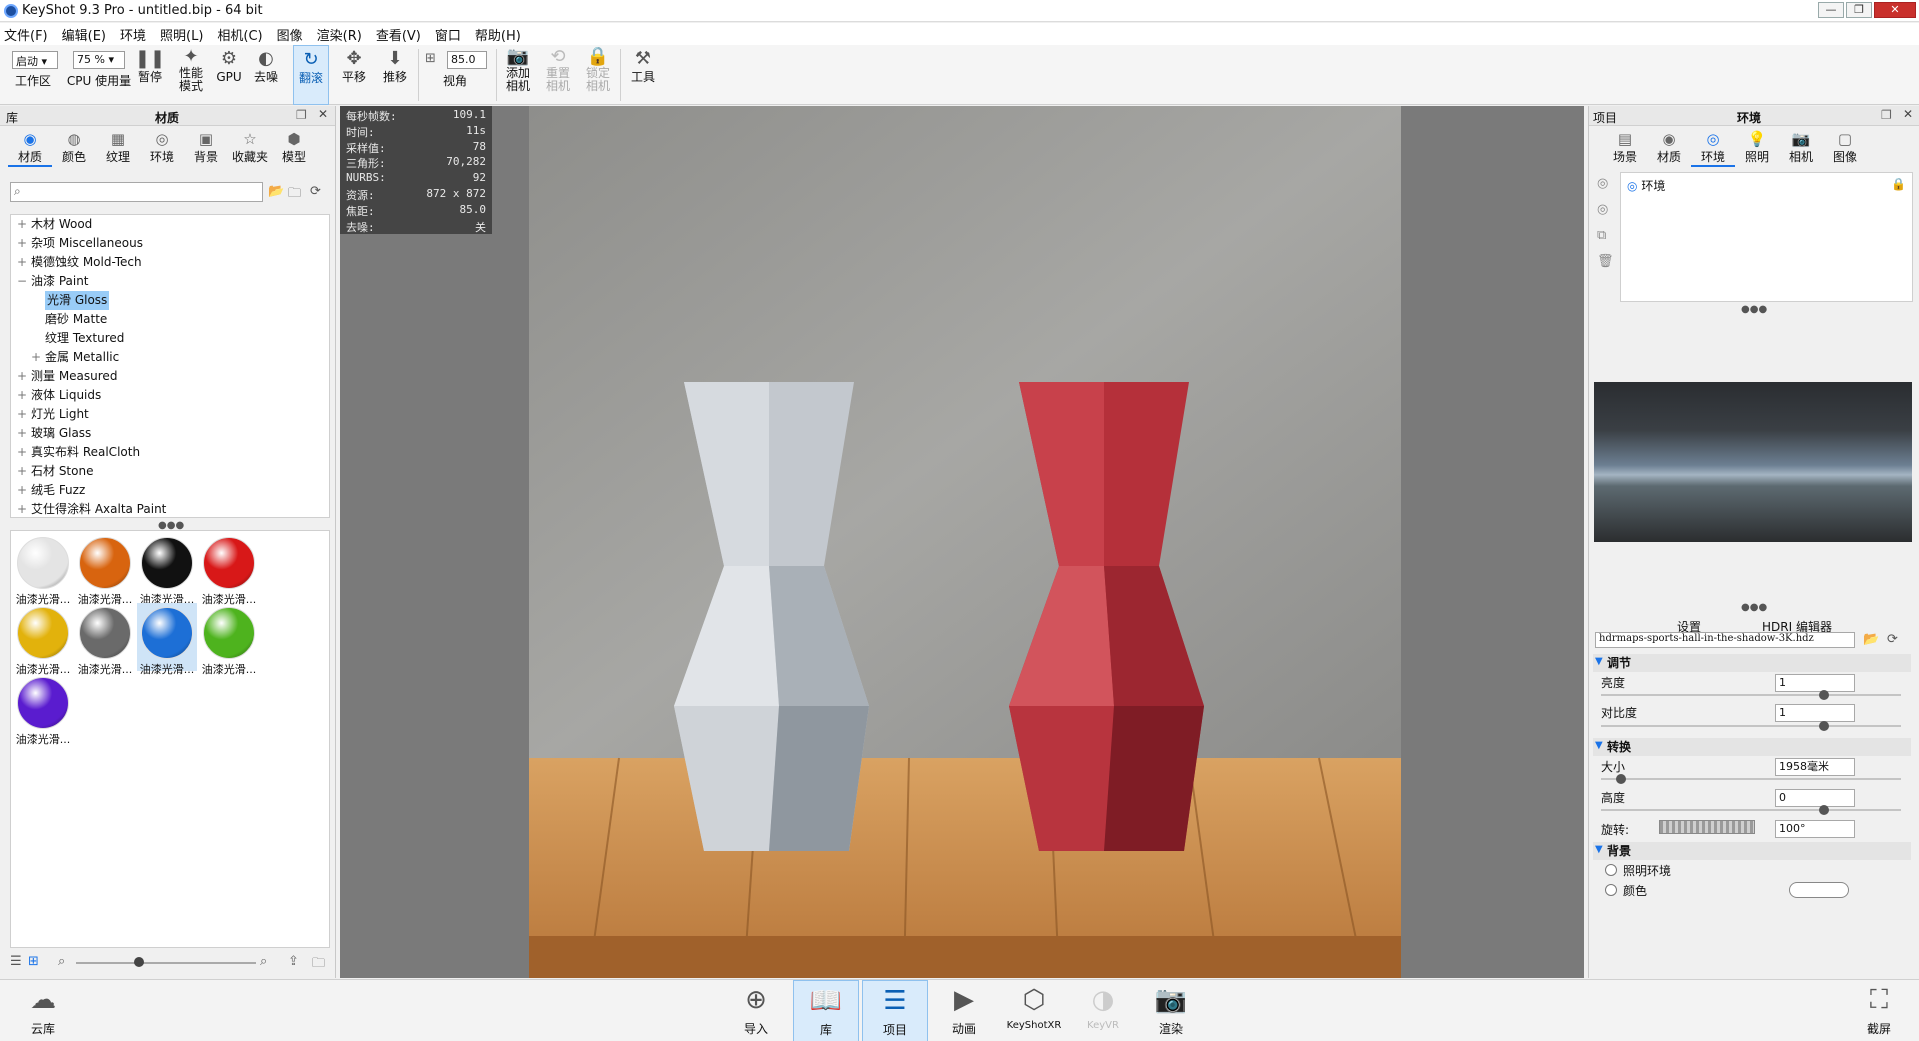 The image size is (1919, 1041). Describe the element at coordinates (136, 192) in the screenshot. I see `library-search-input` at that location.